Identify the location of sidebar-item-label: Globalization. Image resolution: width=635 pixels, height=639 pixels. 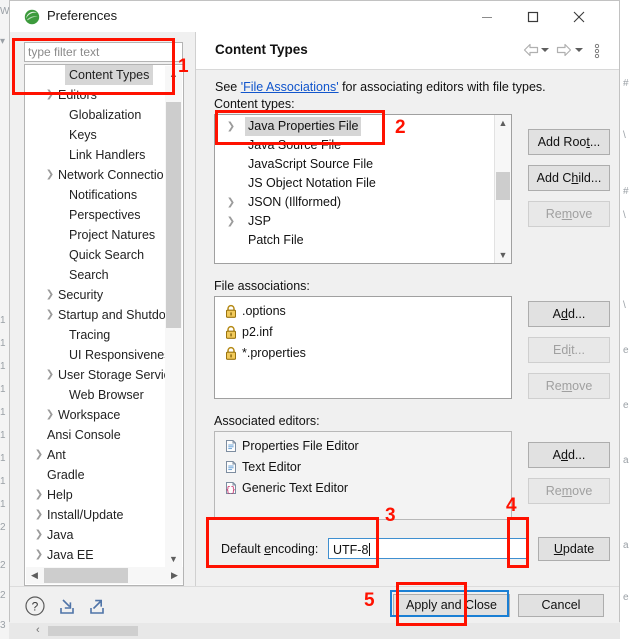
(105, 115).